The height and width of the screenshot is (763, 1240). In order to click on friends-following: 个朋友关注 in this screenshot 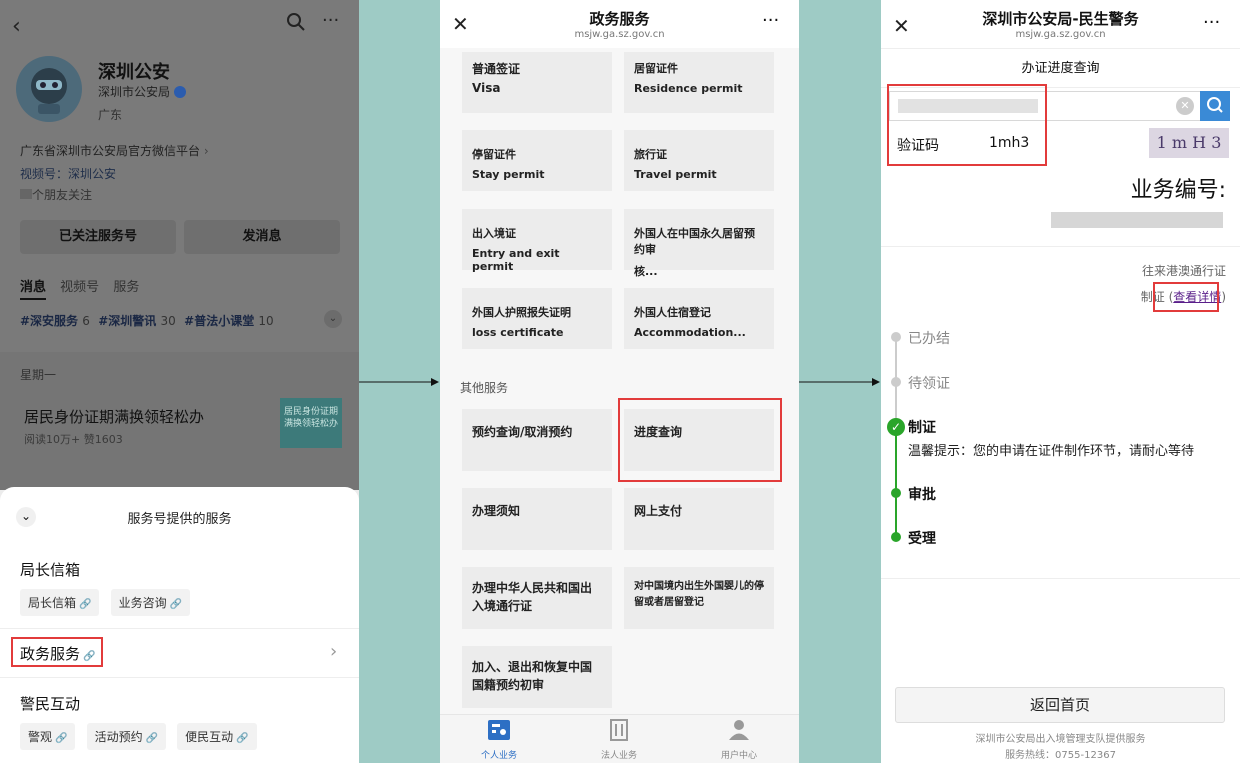, I will do `click(56, 194)`.